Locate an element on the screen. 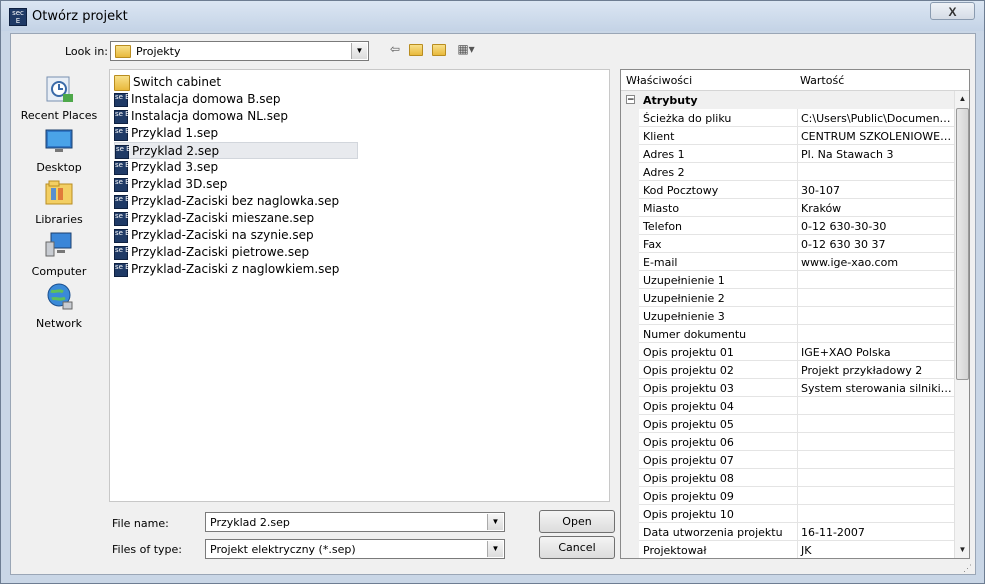 This screenshot has width=985, height=584. property-row: Fax 0-12 630 30 37 is located at coordinates (787, 244).